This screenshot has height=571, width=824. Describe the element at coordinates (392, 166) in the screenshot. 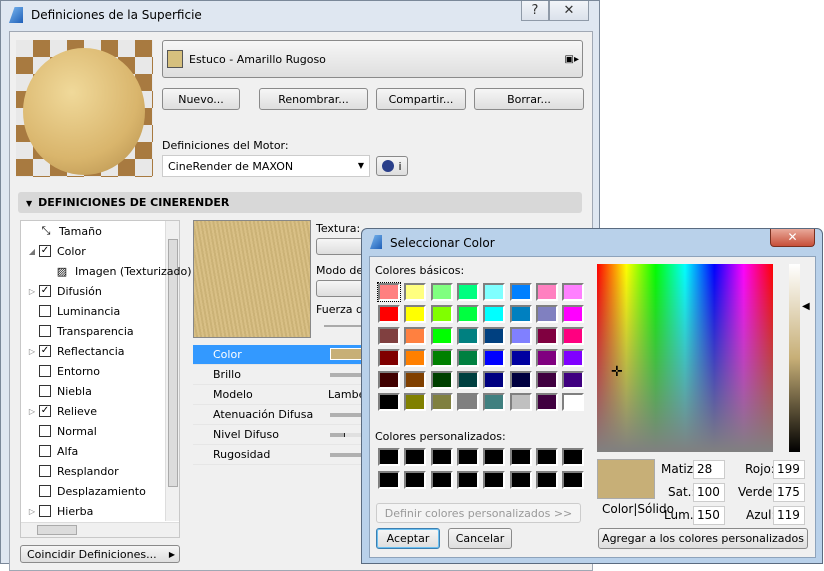

I see `engine-info-button: i` at that location.